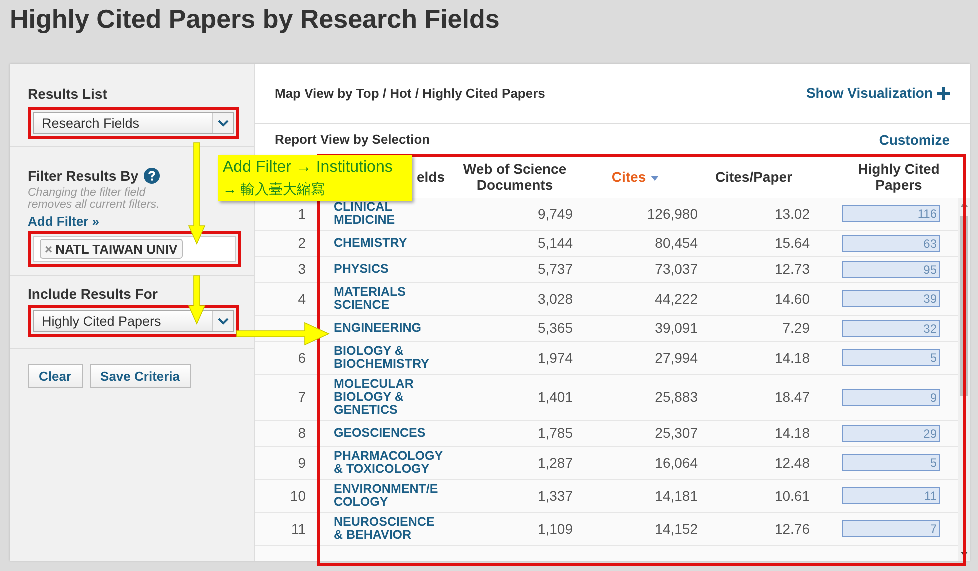  Describe the element at coordinates (133, 123) in the screenshot. I see `results-list-dropdown: Research Fields` at that location.